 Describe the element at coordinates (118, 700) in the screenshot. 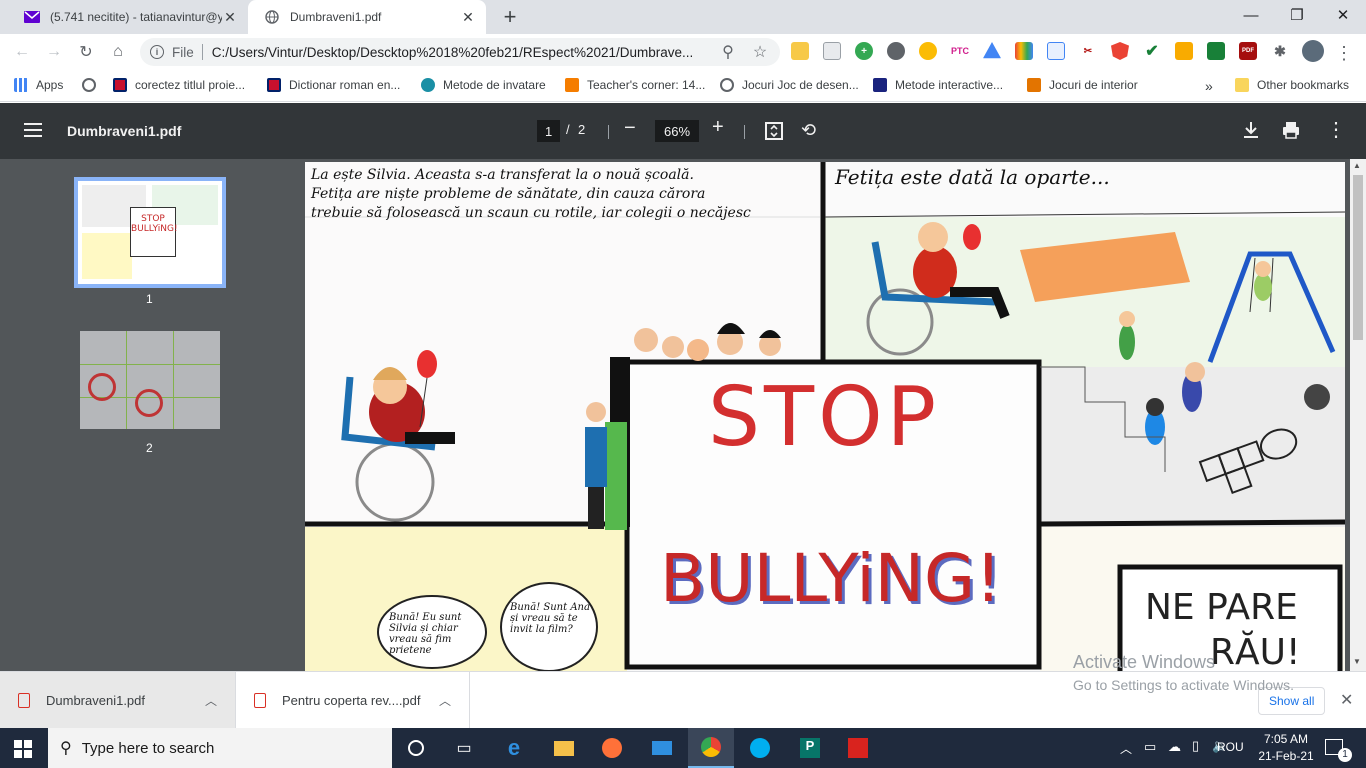

I see `download-item: Dumbraveni1.pdf ︿` at that location.